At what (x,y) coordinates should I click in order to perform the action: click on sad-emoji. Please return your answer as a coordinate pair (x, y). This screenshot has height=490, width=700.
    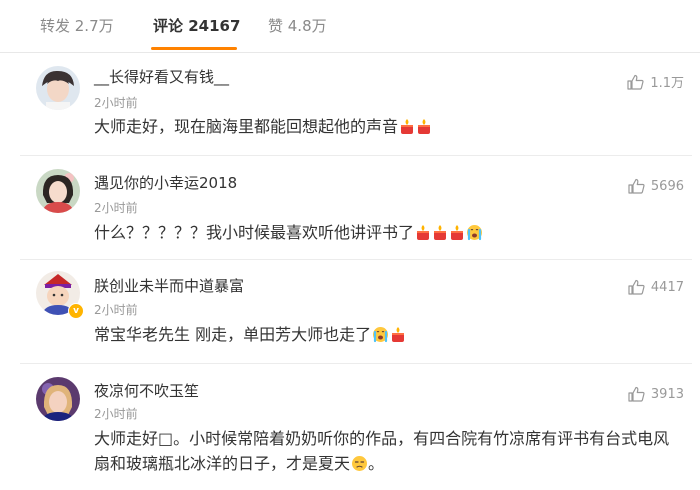
    Looking at the image, I should click on (359, 466).